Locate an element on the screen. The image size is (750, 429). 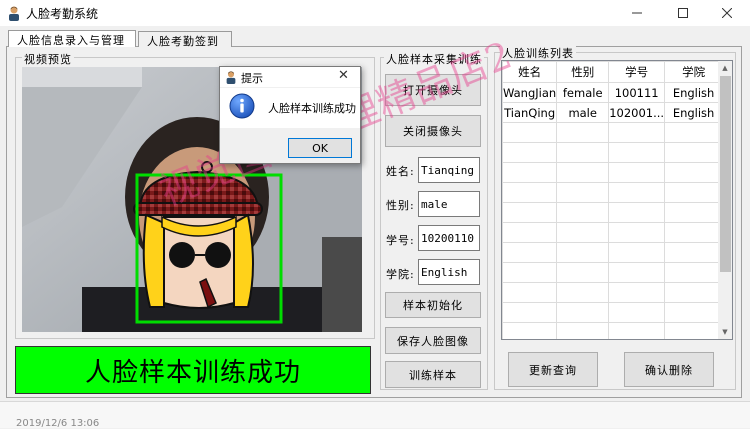
minimize-button is located at coordinates (637, 13).